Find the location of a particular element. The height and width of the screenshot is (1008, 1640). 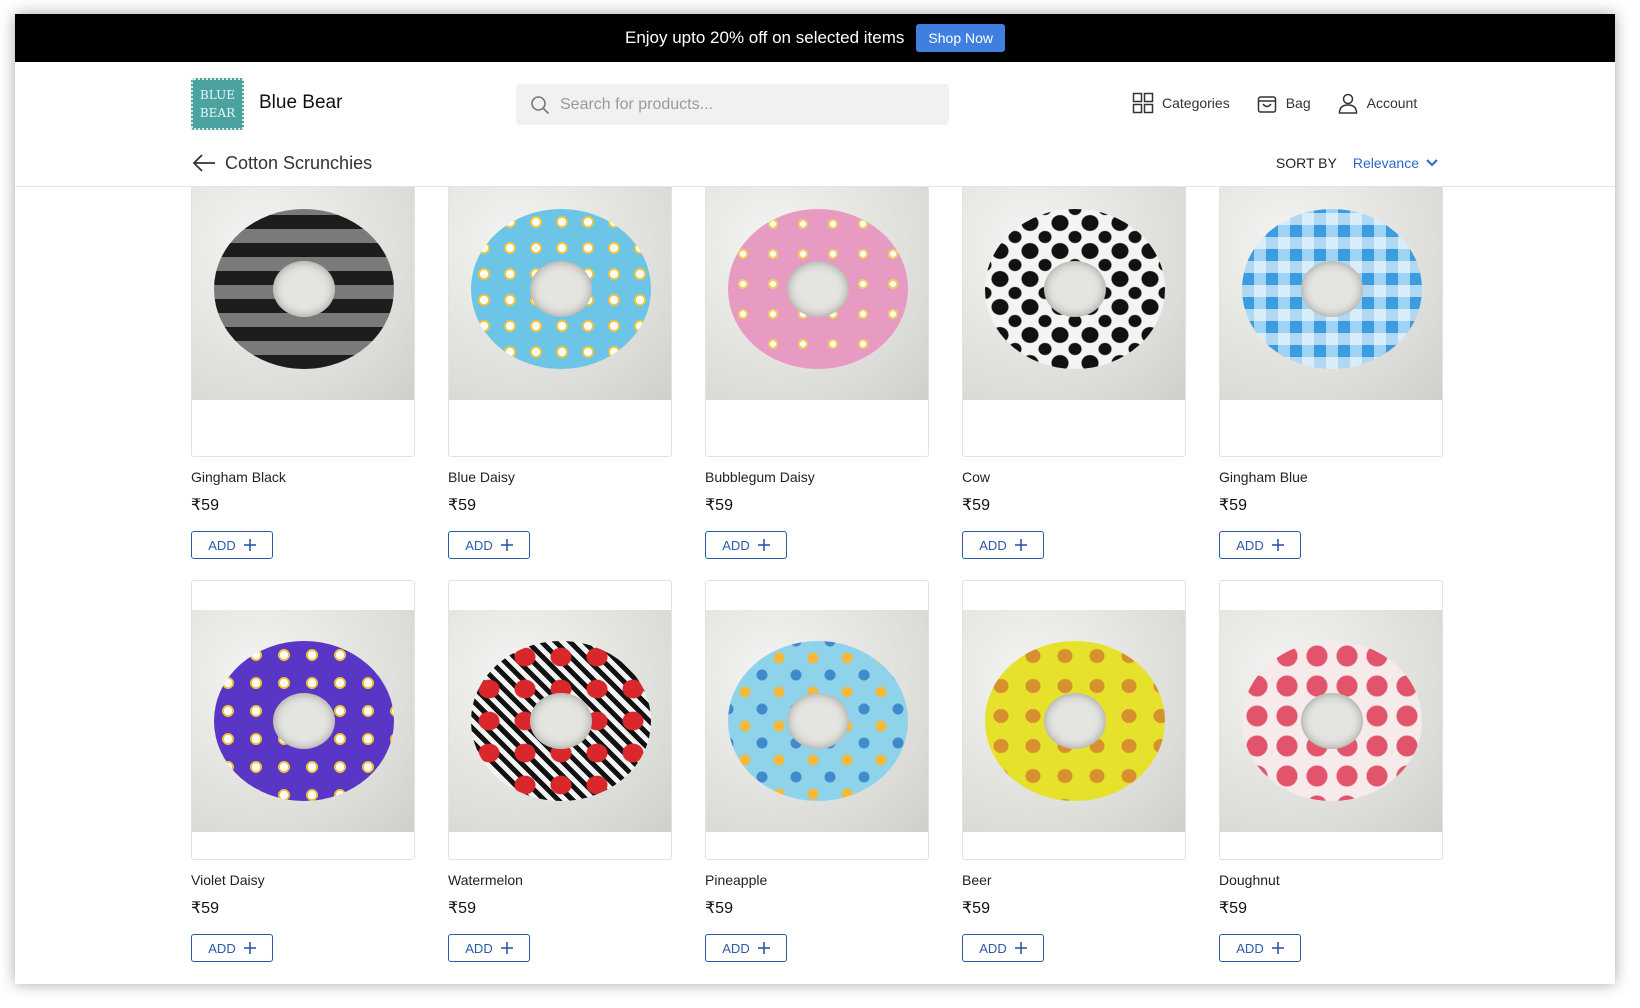

product-name: Gingham Blue is located at coordinates (1331, 477).